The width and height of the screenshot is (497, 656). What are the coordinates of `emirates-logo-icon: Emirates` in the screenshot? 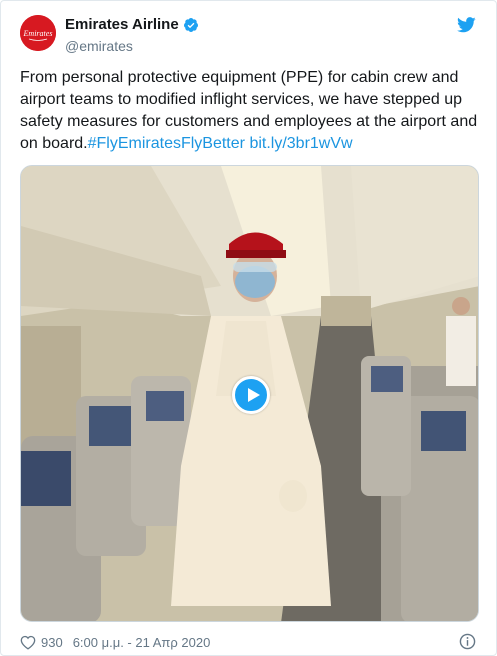 It's located at (38, 33).